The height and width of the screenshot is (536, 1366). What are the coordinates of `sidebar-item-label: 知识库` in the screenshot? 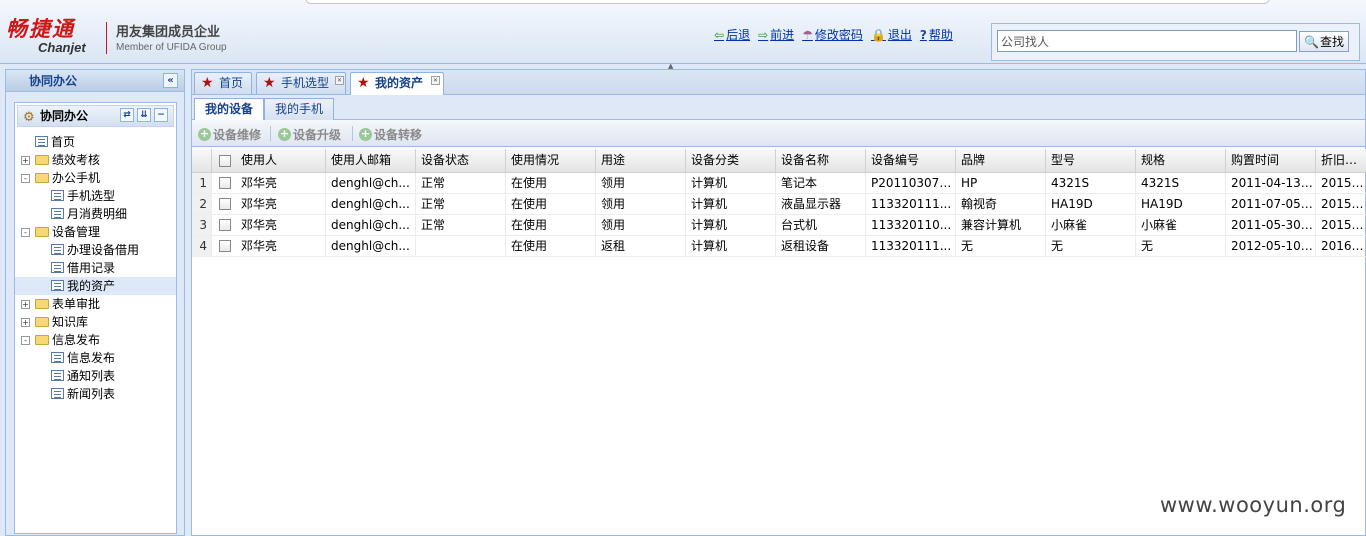 It's located at (70, 322).